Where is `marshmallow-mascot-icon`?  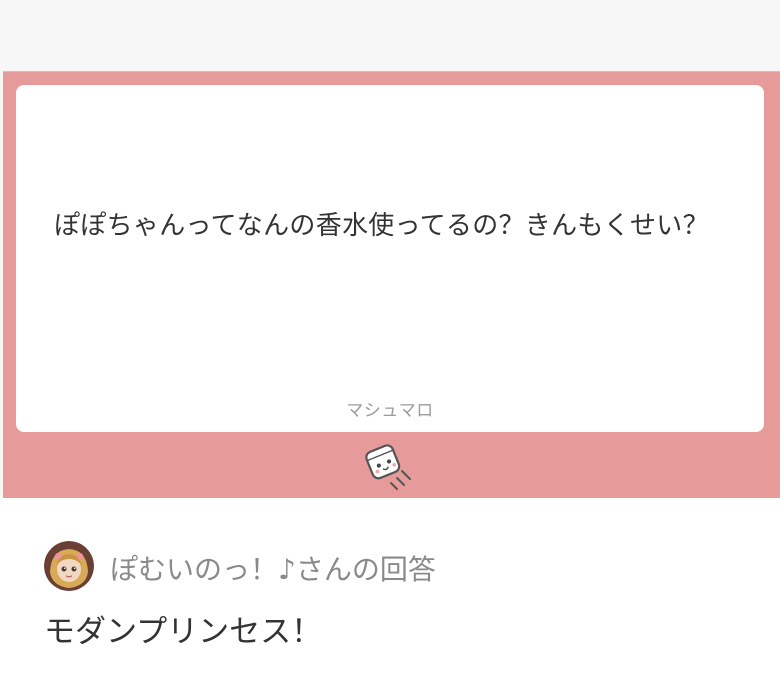 marshmallow-mascot-icon is located at coordinates (392, 466).